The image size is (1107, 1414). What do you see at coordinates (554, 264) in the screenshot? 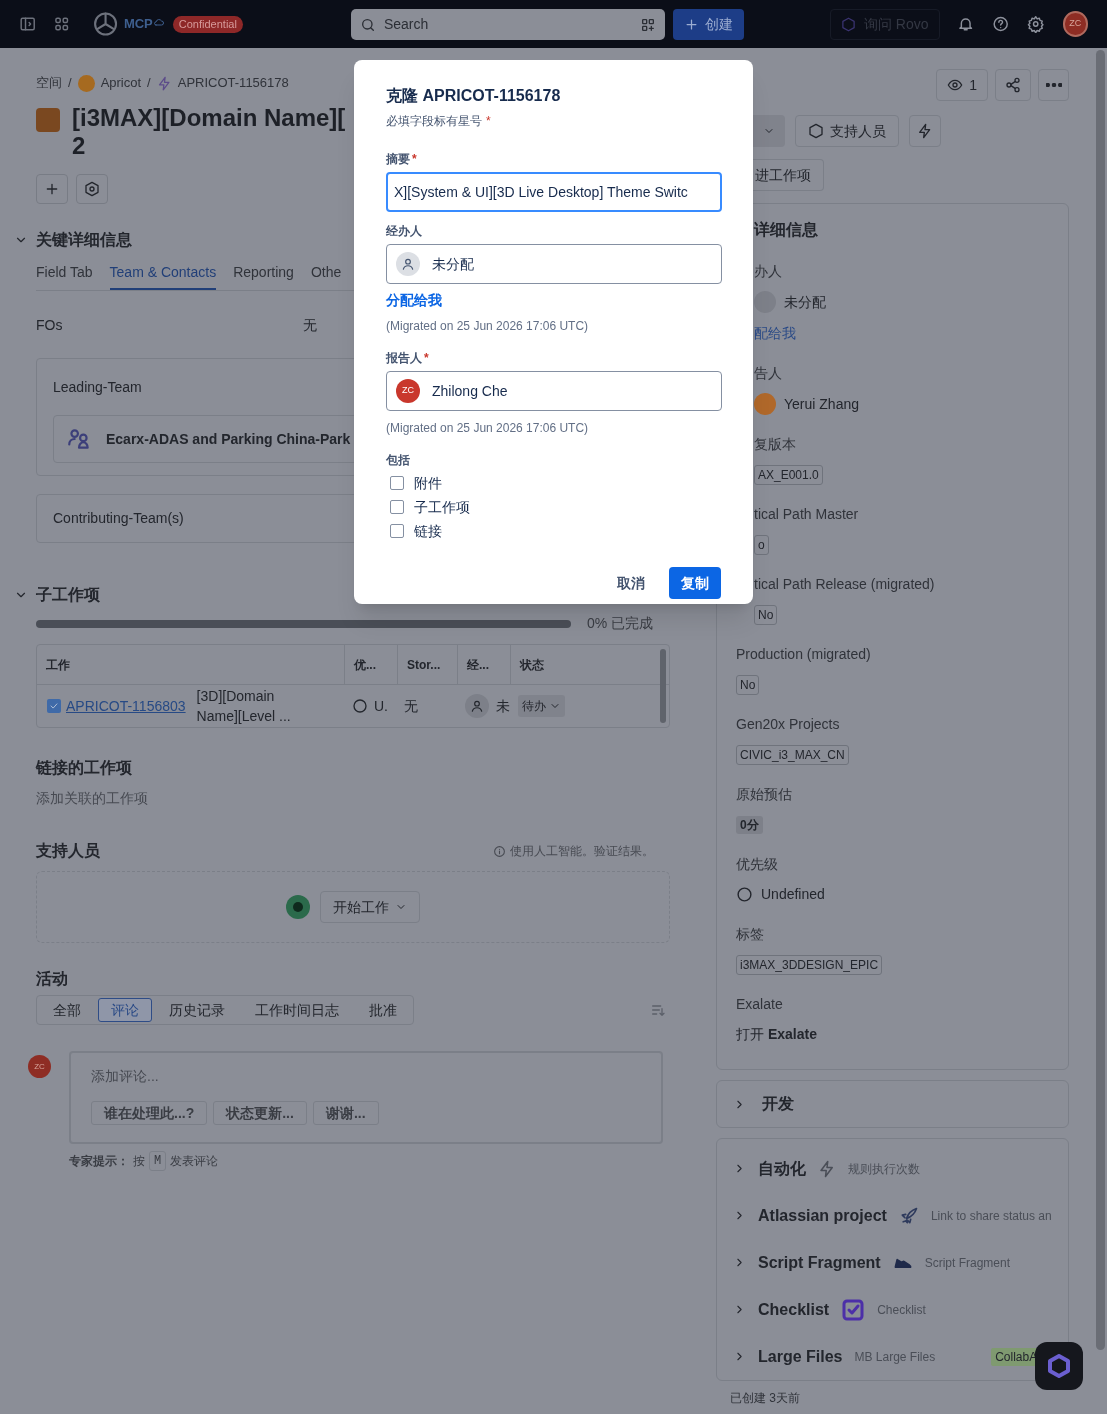
I see `assignee-select: 未分配` at bounding box center [554, 264].